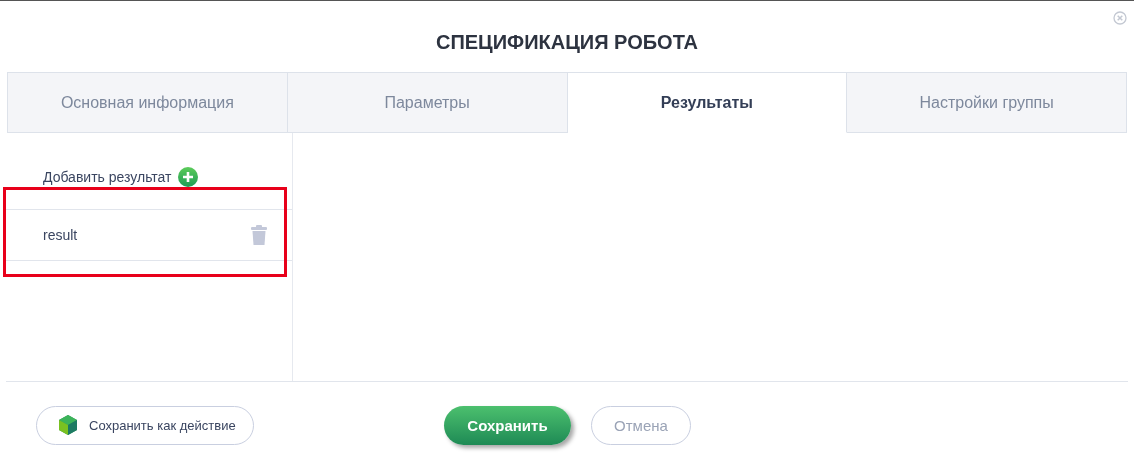  What do you see at coordinates (107, 177) in the screenshot?
I see `add-result-label: Добавить результат` at bounding box center [107, 177].